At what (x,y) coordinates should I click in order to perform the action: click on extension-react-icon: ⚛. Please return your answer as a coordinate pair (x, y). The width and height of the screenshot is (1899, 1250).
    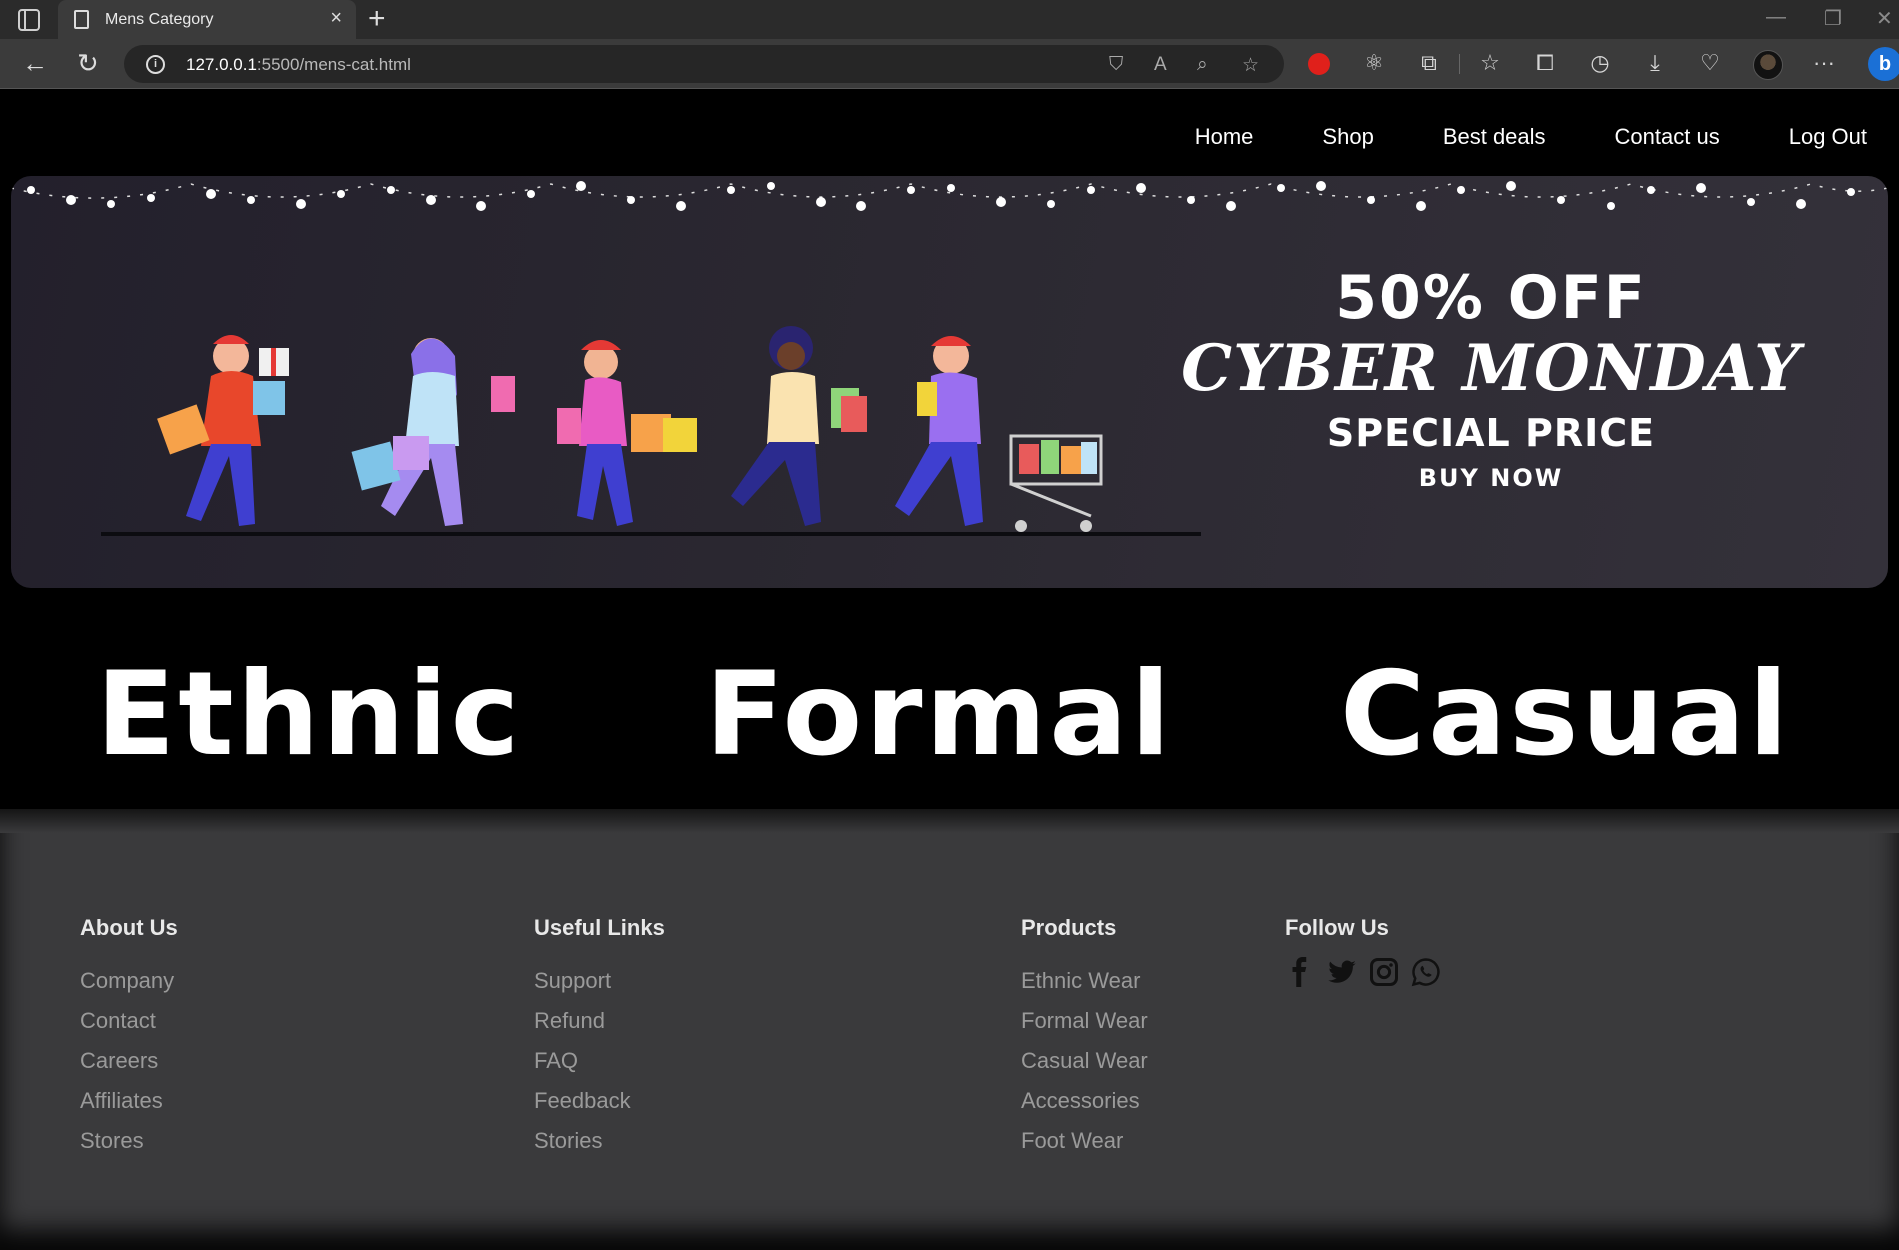
    Looking at the image, I should click on (1374, 63).